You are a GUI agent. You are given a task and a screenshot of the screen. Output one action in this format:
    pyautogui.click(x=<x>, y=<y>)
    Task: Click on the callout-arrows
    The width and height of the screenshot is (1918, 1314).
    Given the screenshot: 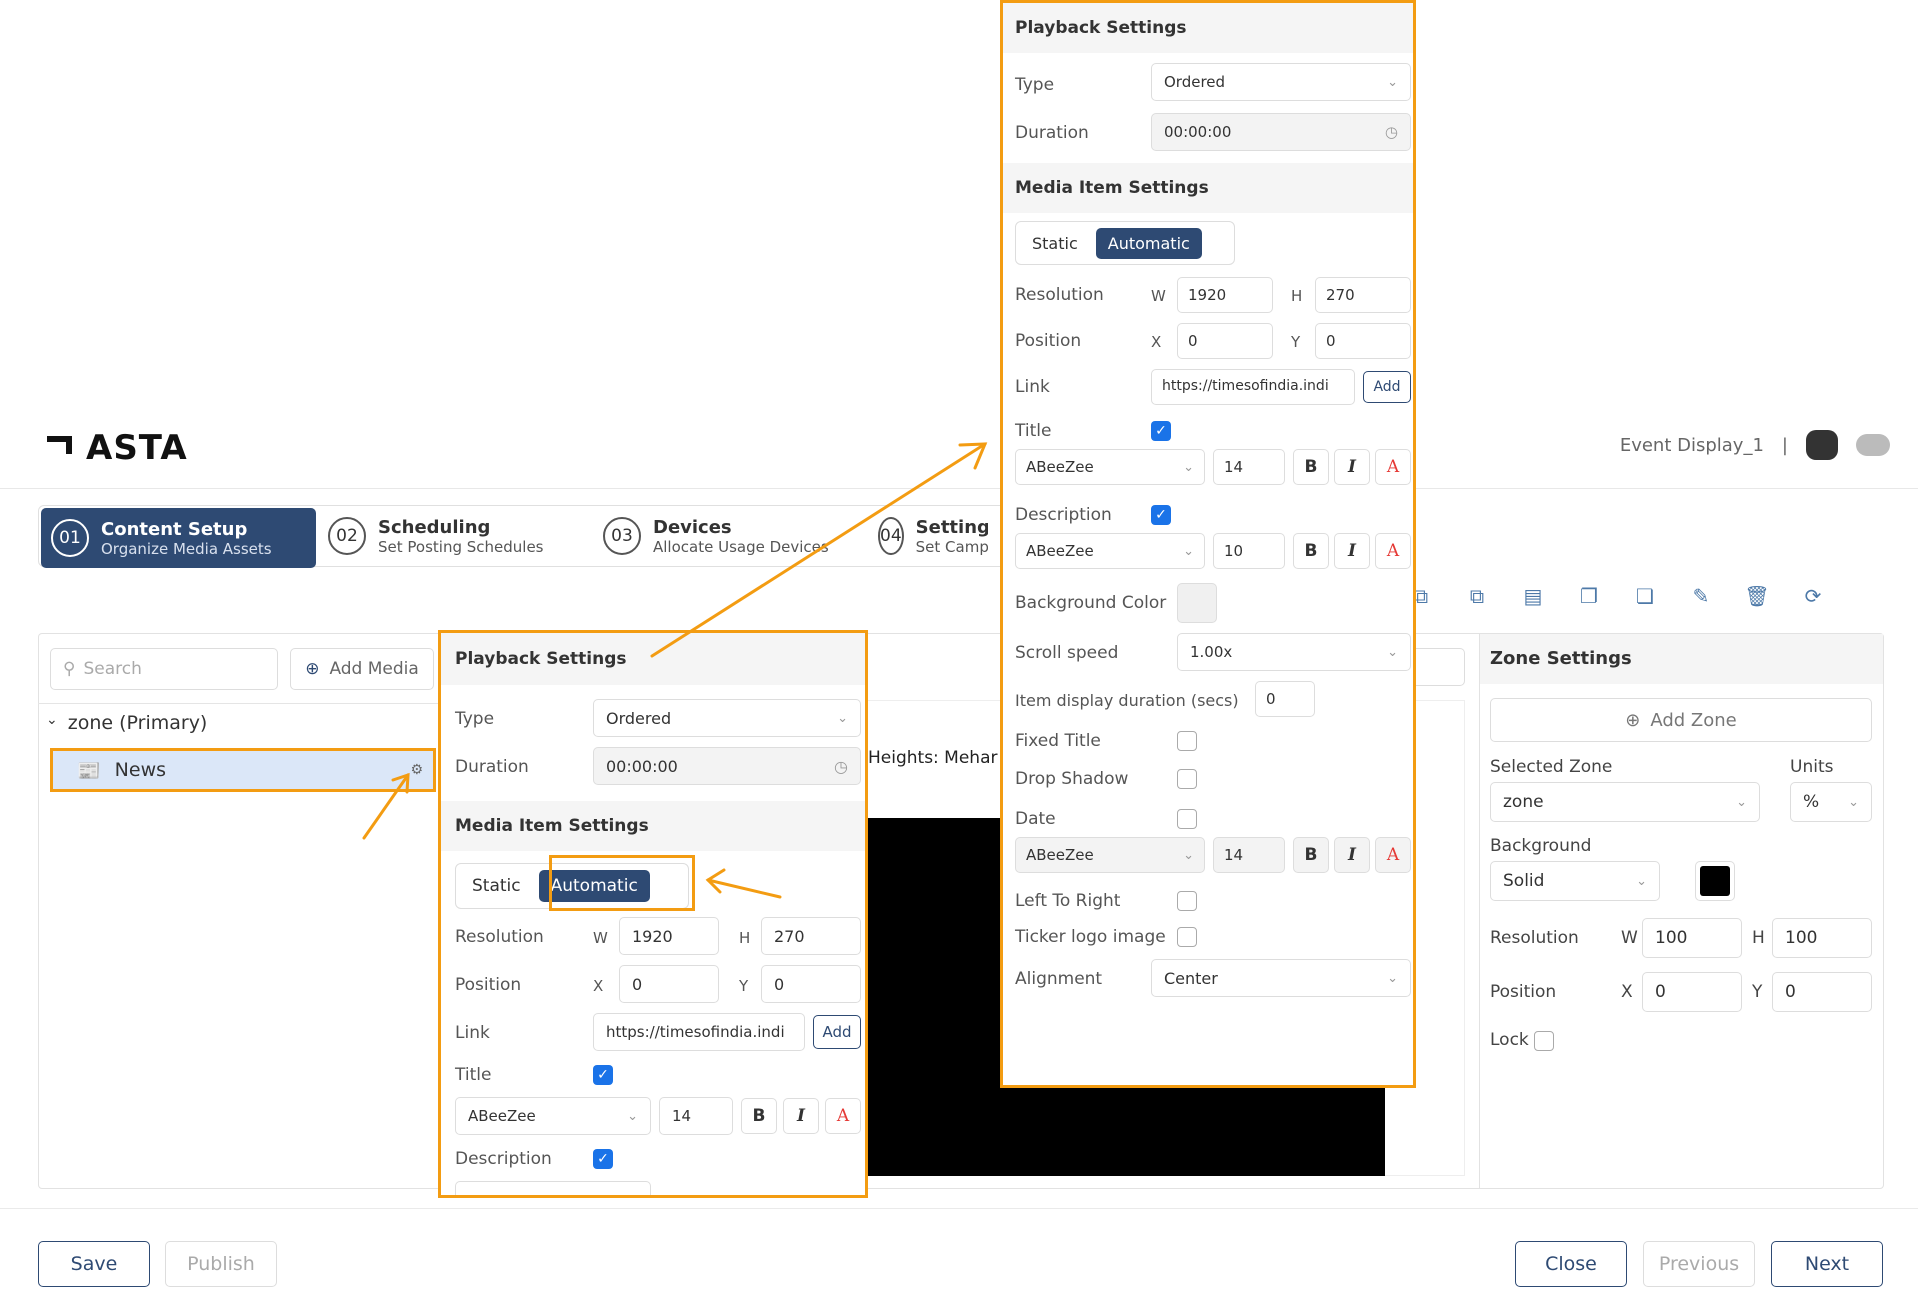 What is the action you would take?
    pyautogui.click(x=675, y=670)
    